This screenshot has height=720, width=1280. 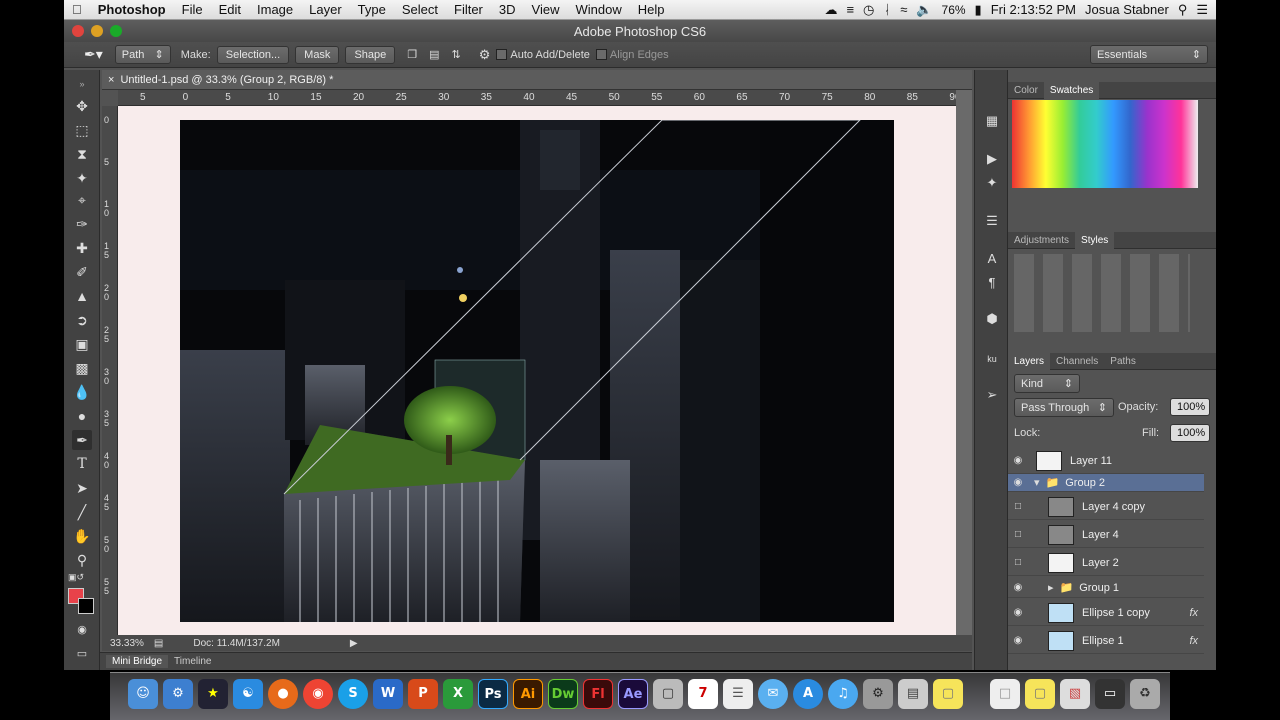 I want to click on history-brush-tool-icon: ➲, so click(x=82, y=320).